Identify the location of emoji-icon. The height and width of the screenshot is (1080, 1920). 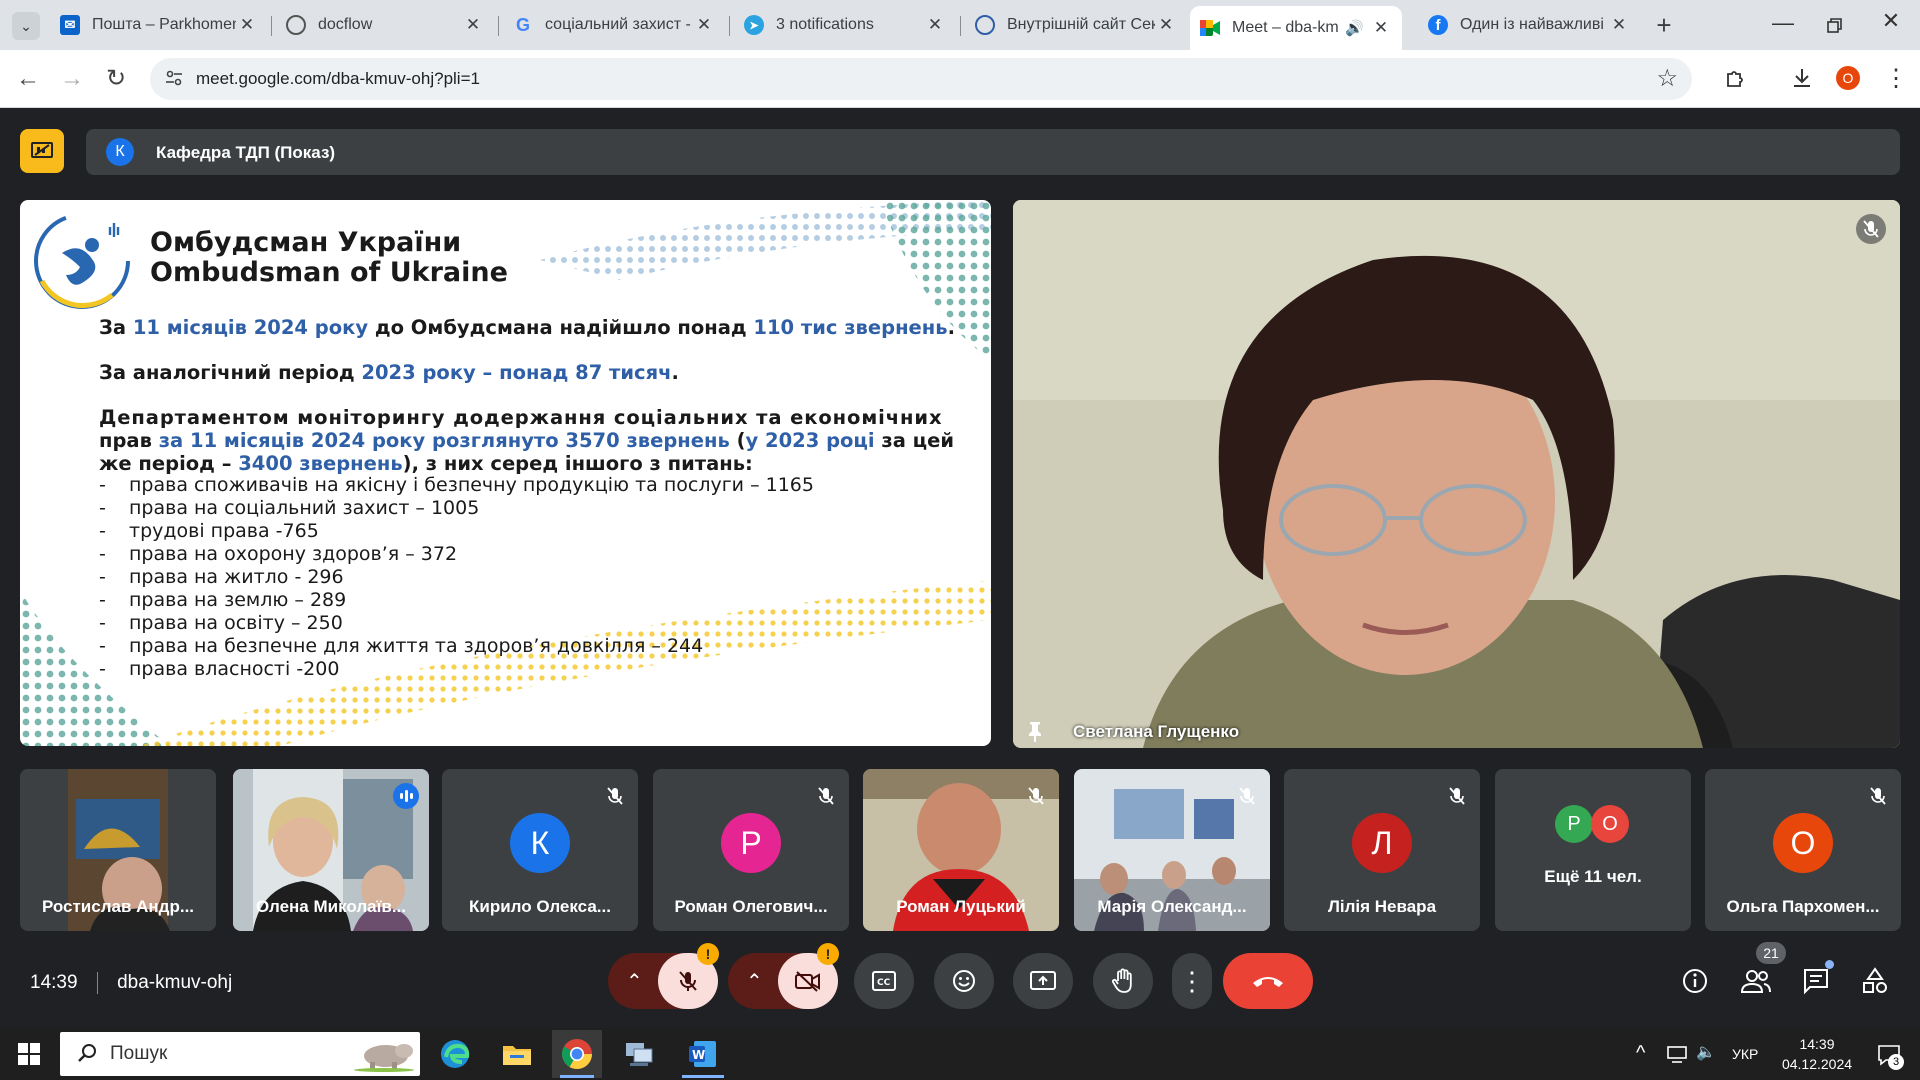
(964, 981).